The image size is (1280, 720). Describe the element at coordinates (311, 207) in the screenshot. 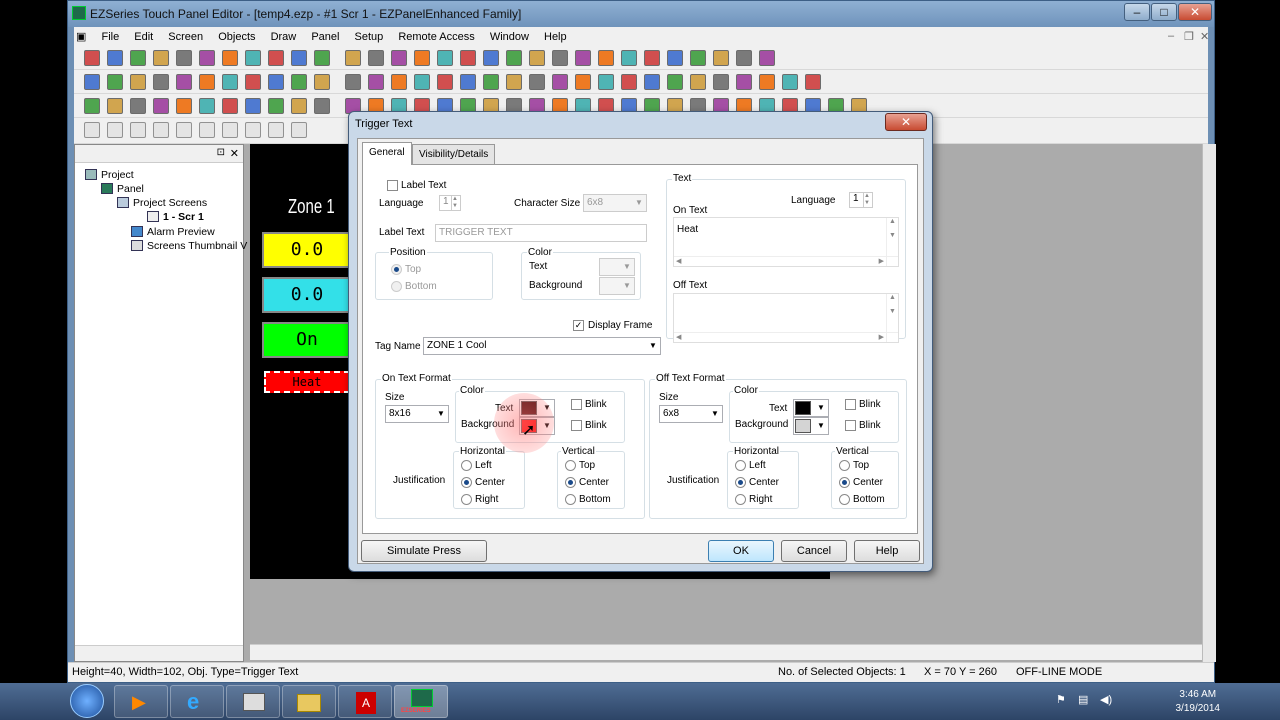

I see `zone-label: Zone 1` at that location.